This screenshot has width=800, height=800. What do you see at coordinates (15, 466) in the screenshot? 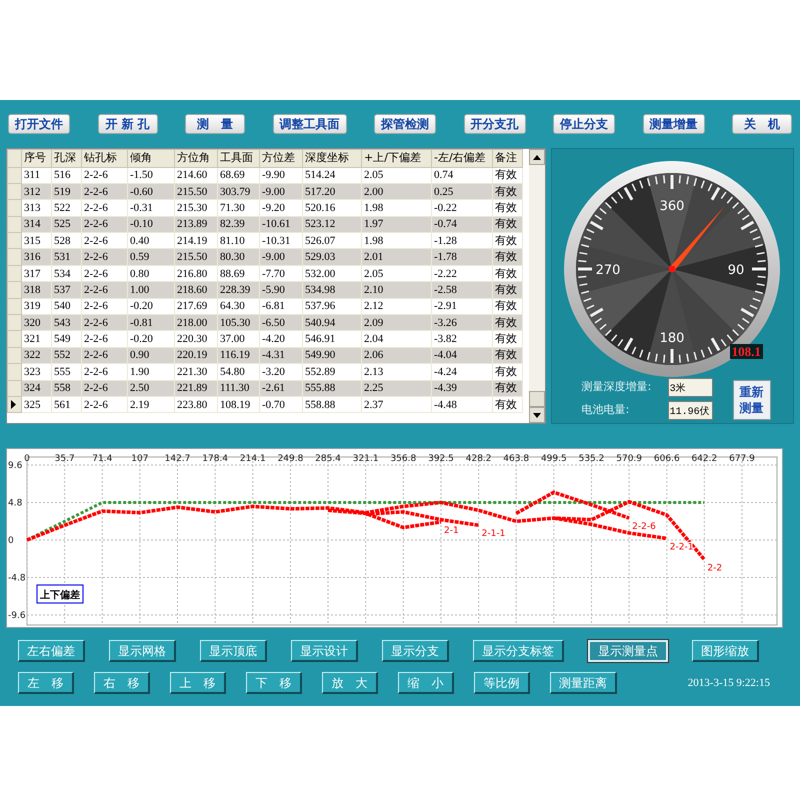
I see `y-tick-label: 9.6` at bounding box center [15, 466].